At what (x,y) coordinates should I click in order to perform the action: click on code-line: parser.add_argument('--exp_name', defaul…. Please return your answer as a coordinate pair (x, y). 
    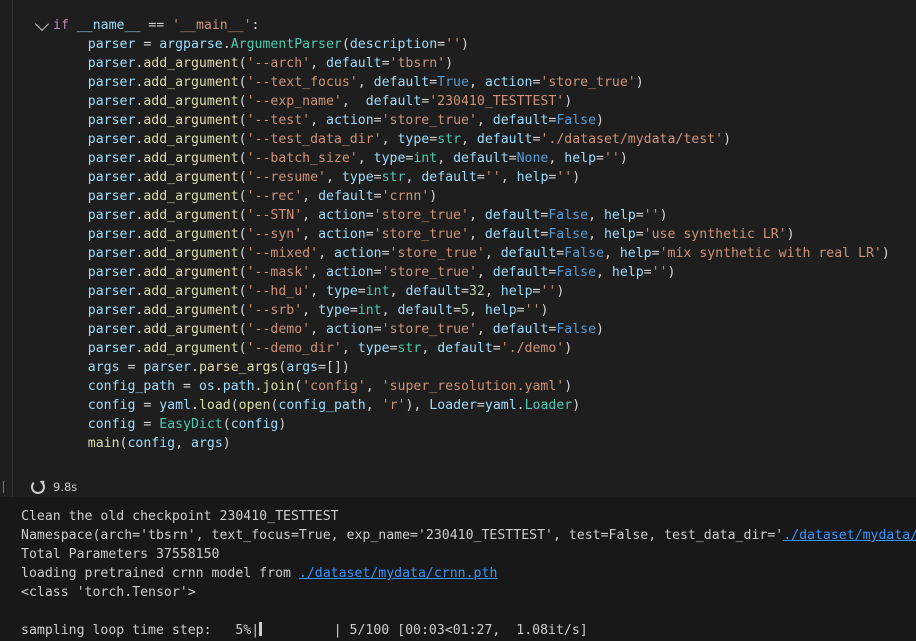
    Looking at the image, I should click on (461, 101).